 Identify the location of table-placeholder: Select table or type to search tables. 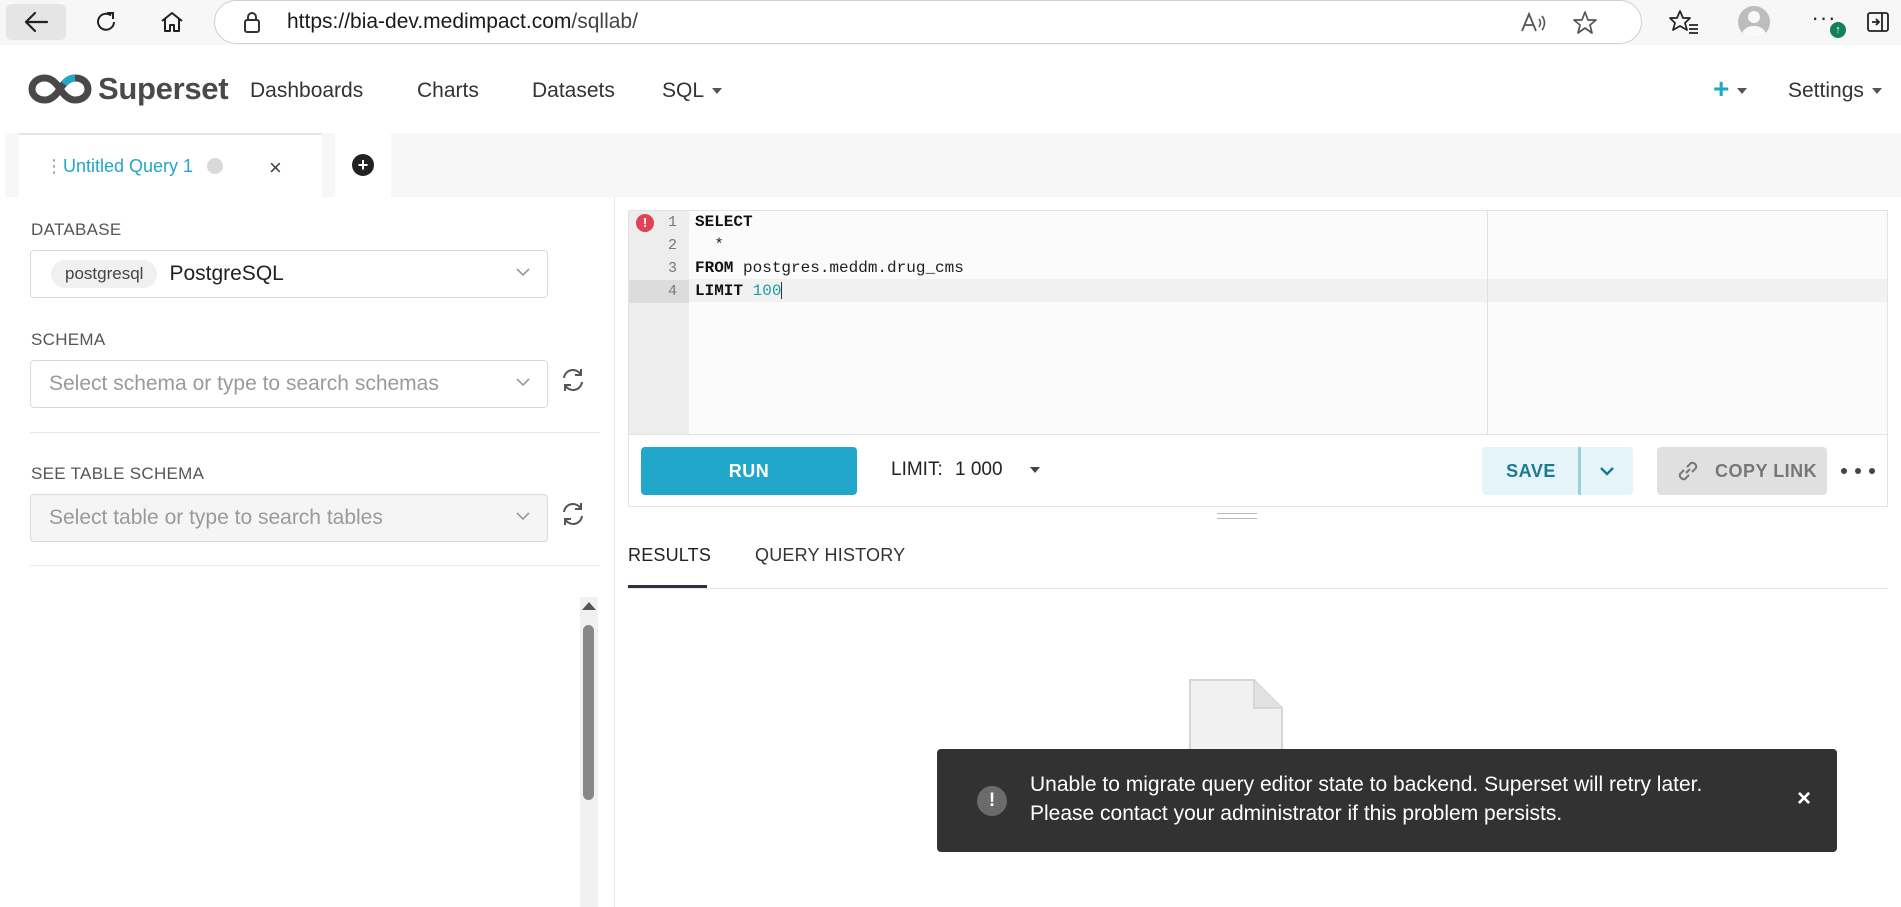
(216, 517).